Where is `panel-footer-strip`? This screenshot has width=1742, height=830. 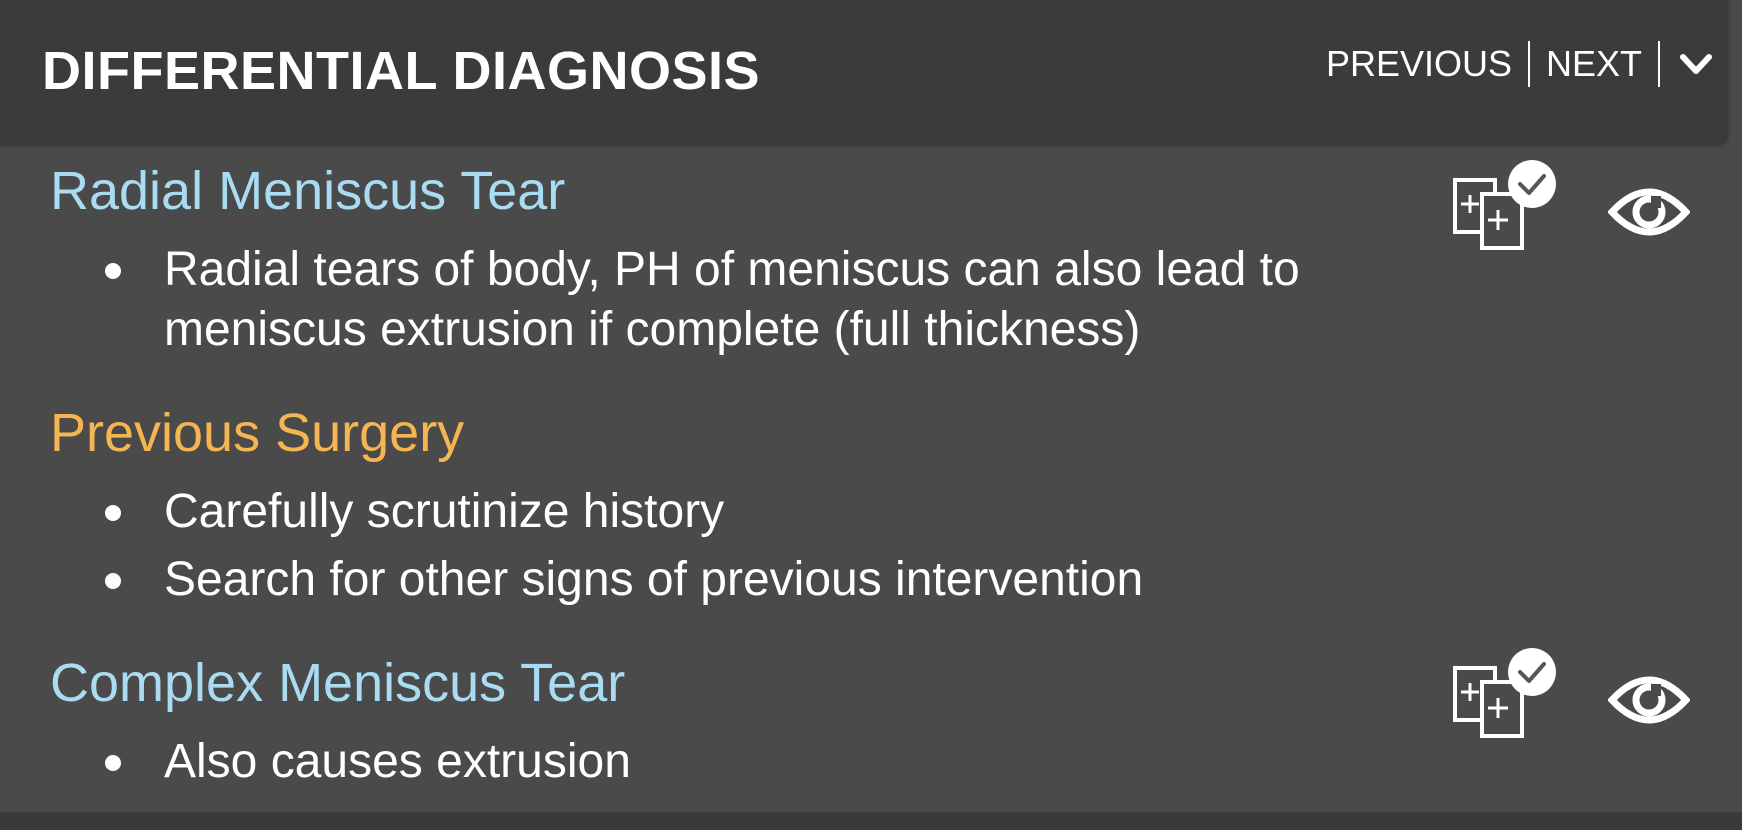
panel-footer-strip is located at coordinates (871, 821).